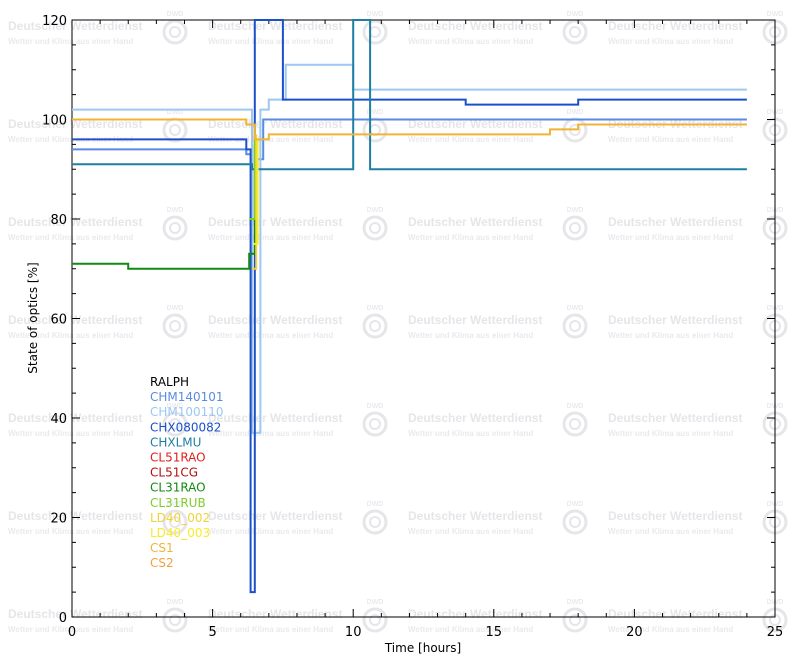 The height and width of the screenshot is (665, 800). What do you see at coordinates (58, 320) in the screenshot?
I see `y-tick-label: 60` at bounding box center [58, 320].